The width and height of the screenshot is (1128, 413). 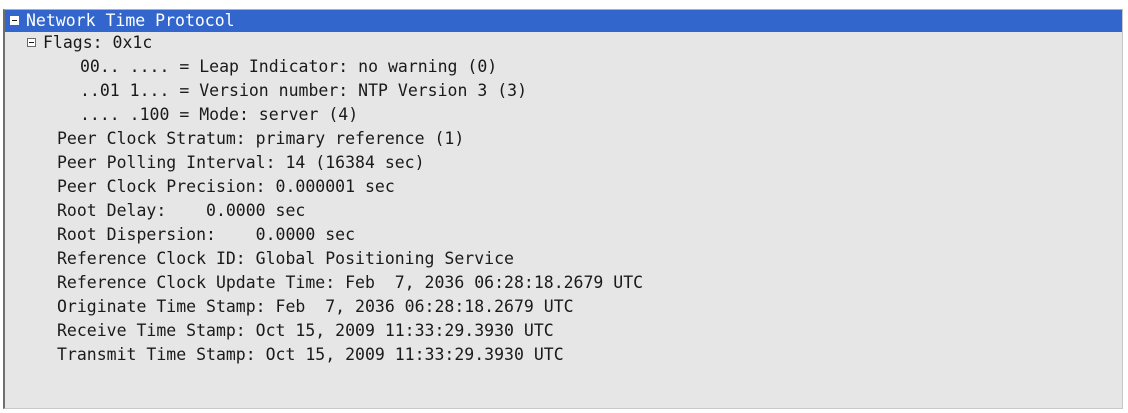 What do you see at coordinates (130, 20) in the screenshot?
I see `tree-row-label: Network Time Protocol` at bounding box center [130, 20].